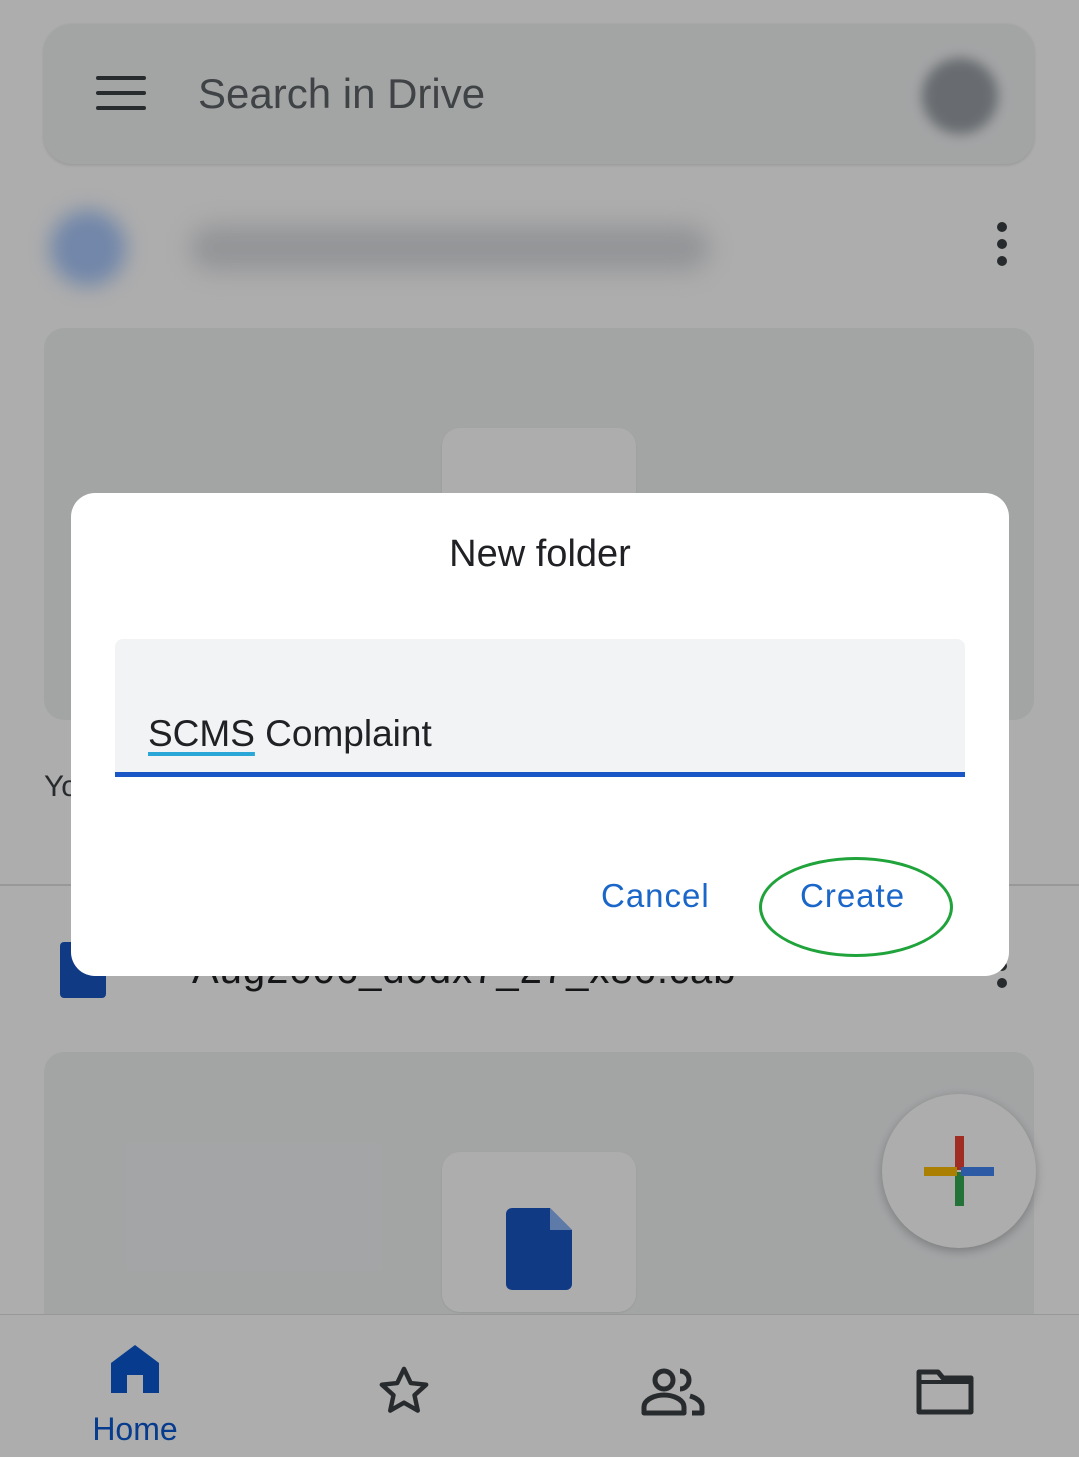  I want to click on create-highlight-annotation, so click(856, 907).